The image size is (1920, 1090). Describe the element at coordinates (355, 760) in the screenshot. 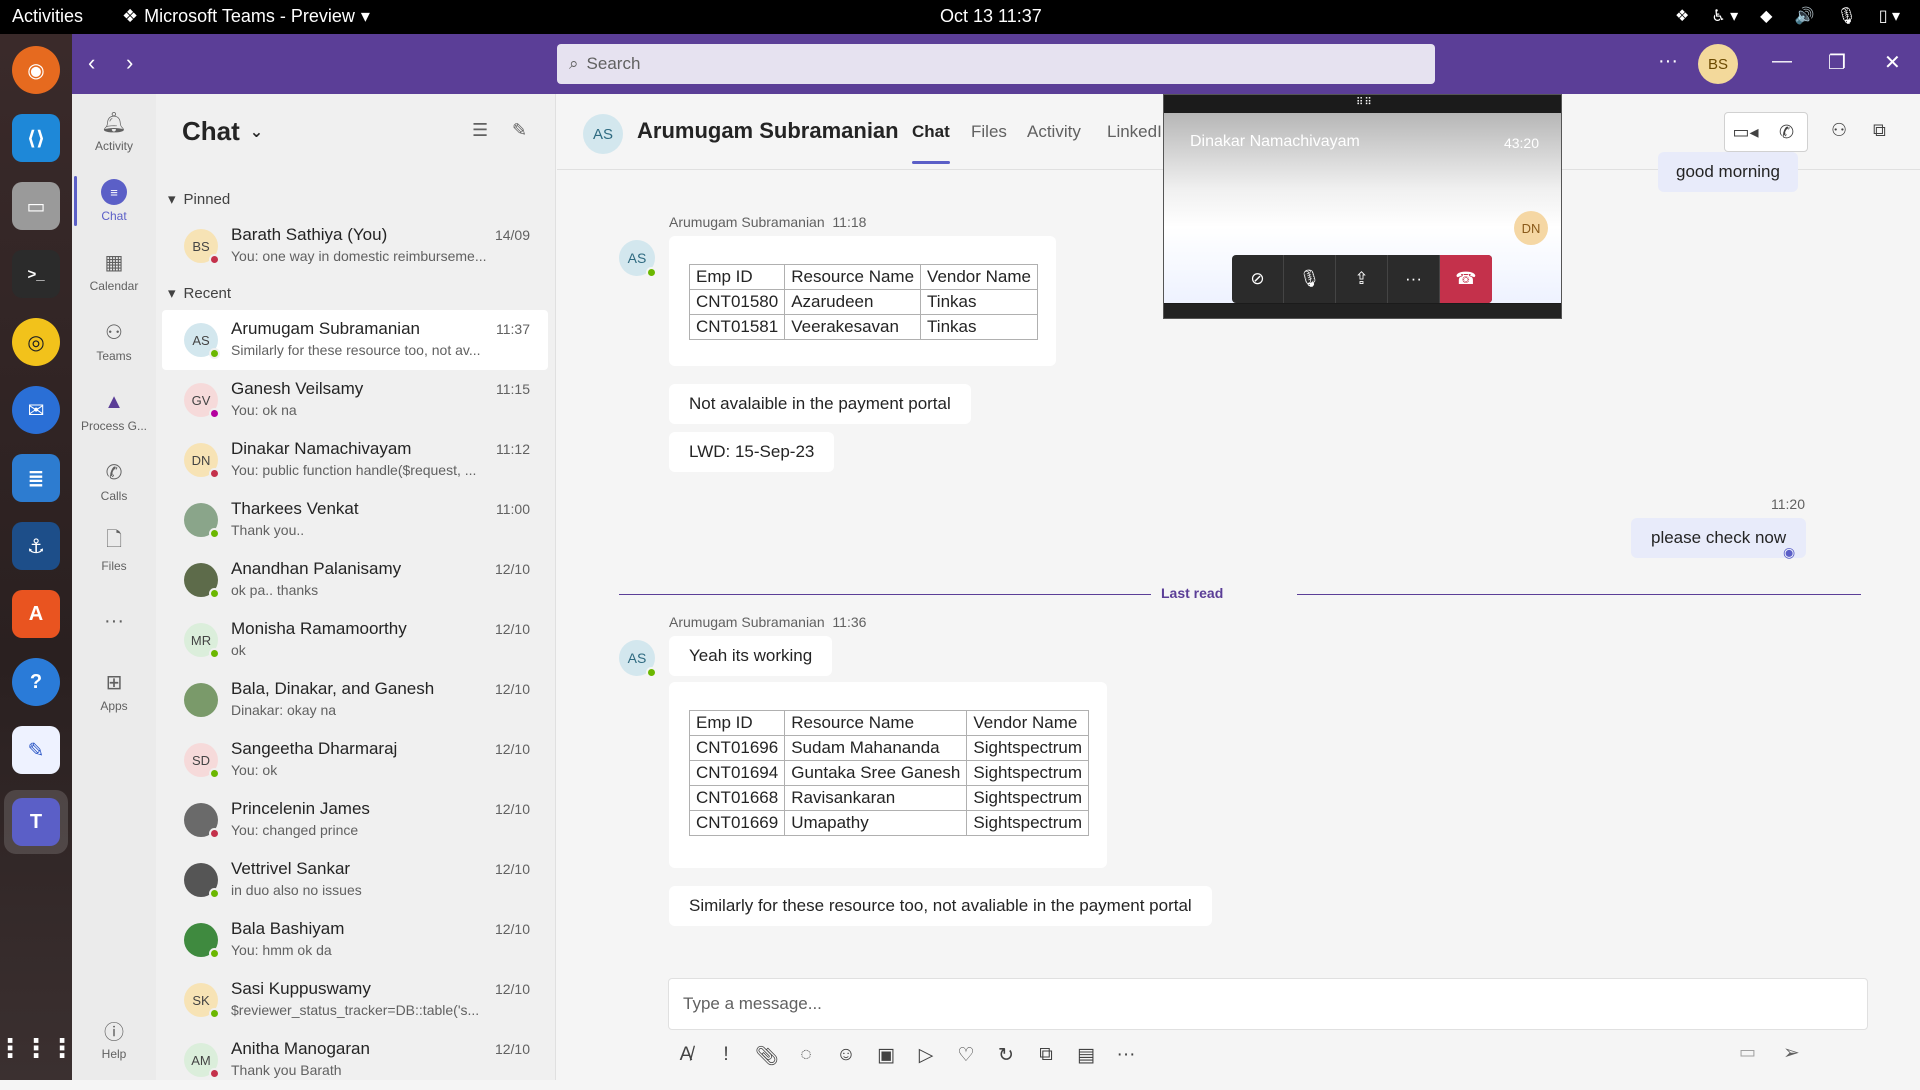

I see `chat-list-item: SD Sangeetha Dharmaraj 12/10 You: ok` at that location.